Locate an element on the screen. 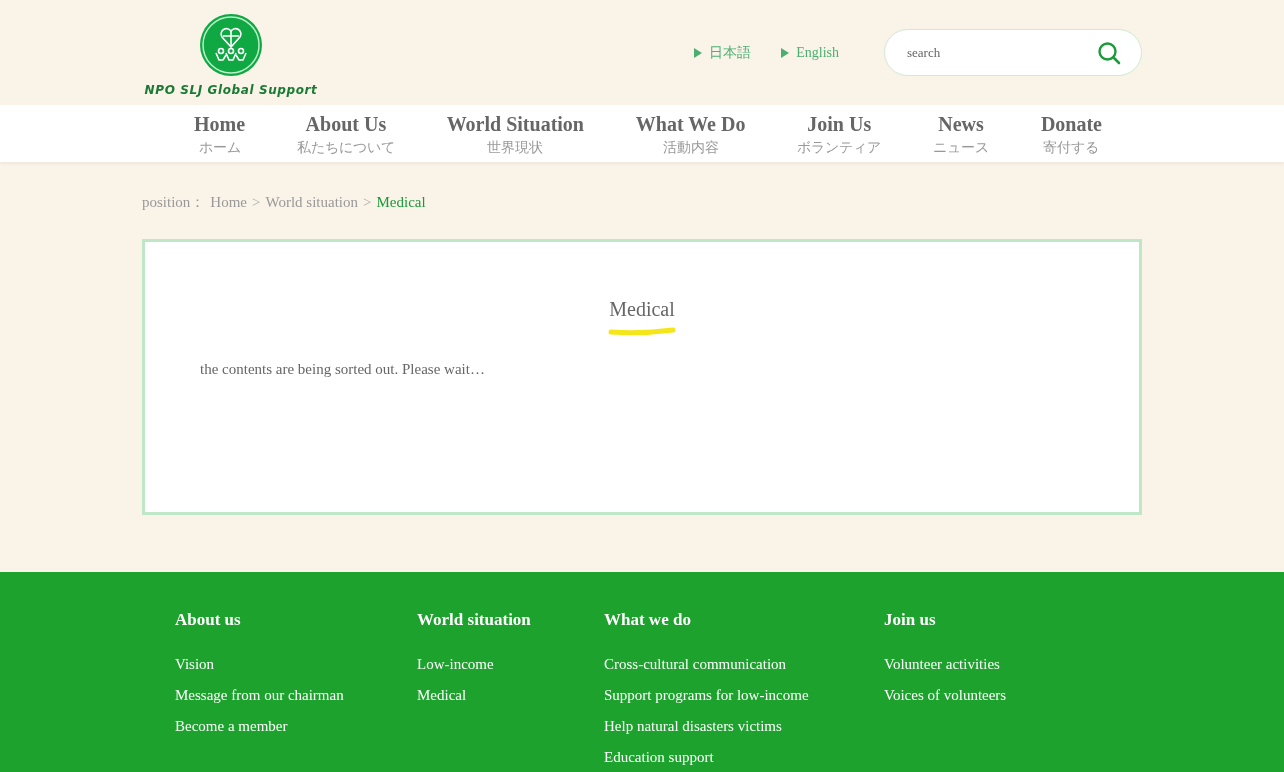 This screenshot has width=1284, height=772. footer-link: Medical is located at coordinates (510, 695).